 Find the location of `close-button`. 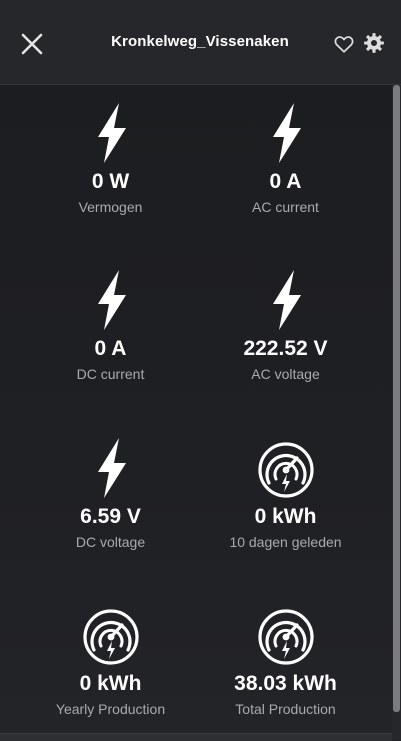

close-button is located at coordinates (32, 44).